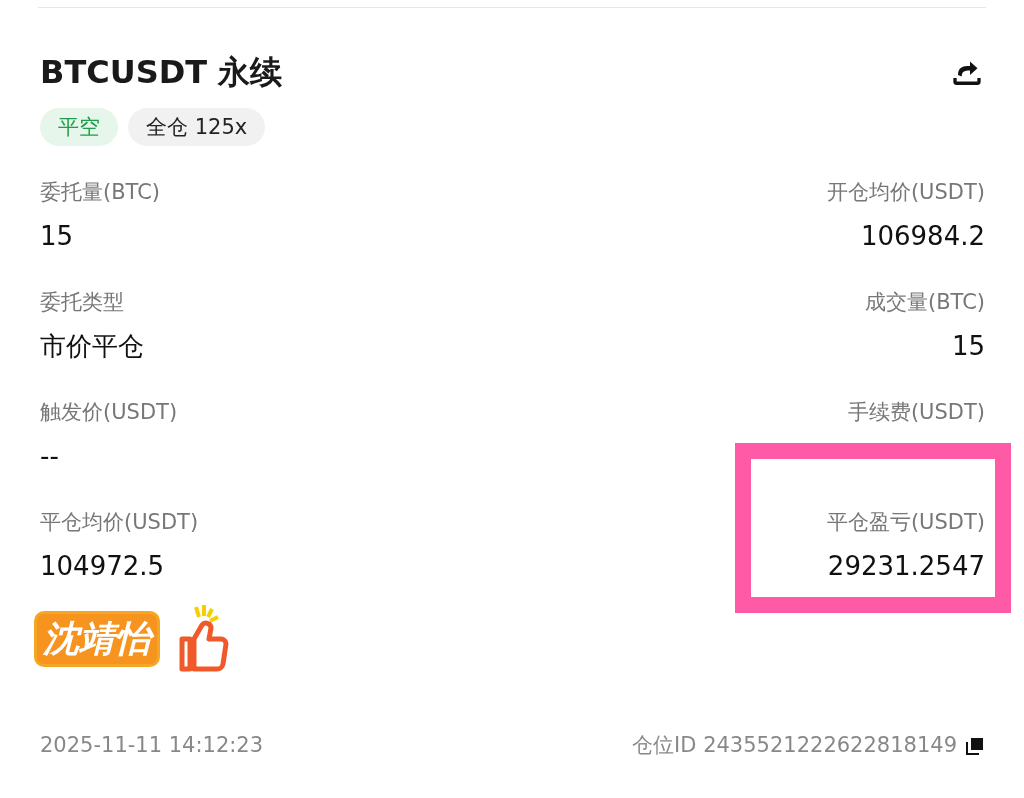  What do you see at coordinates (79, 127) in the screenshot?
I see `tag: 平空` at bounding box center [79, 127].